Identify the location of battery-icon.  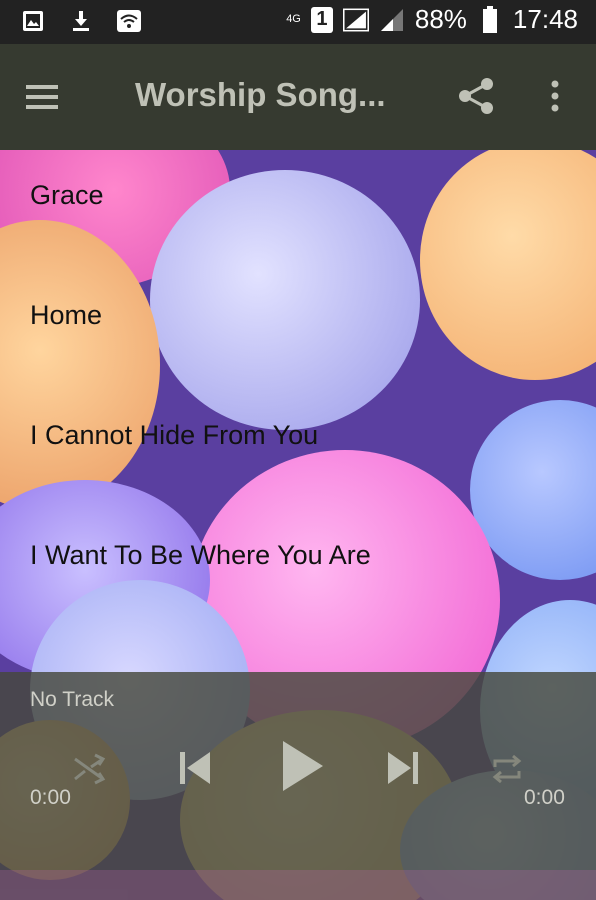
(490, 19).